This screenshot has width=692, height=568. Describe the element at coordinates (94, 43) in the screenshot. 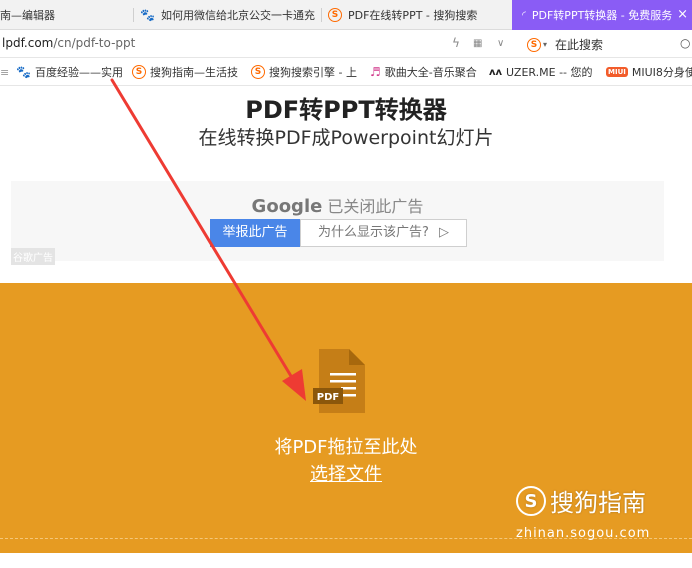

I see `url-path: /cn/pdf-to-ppt` at that location.